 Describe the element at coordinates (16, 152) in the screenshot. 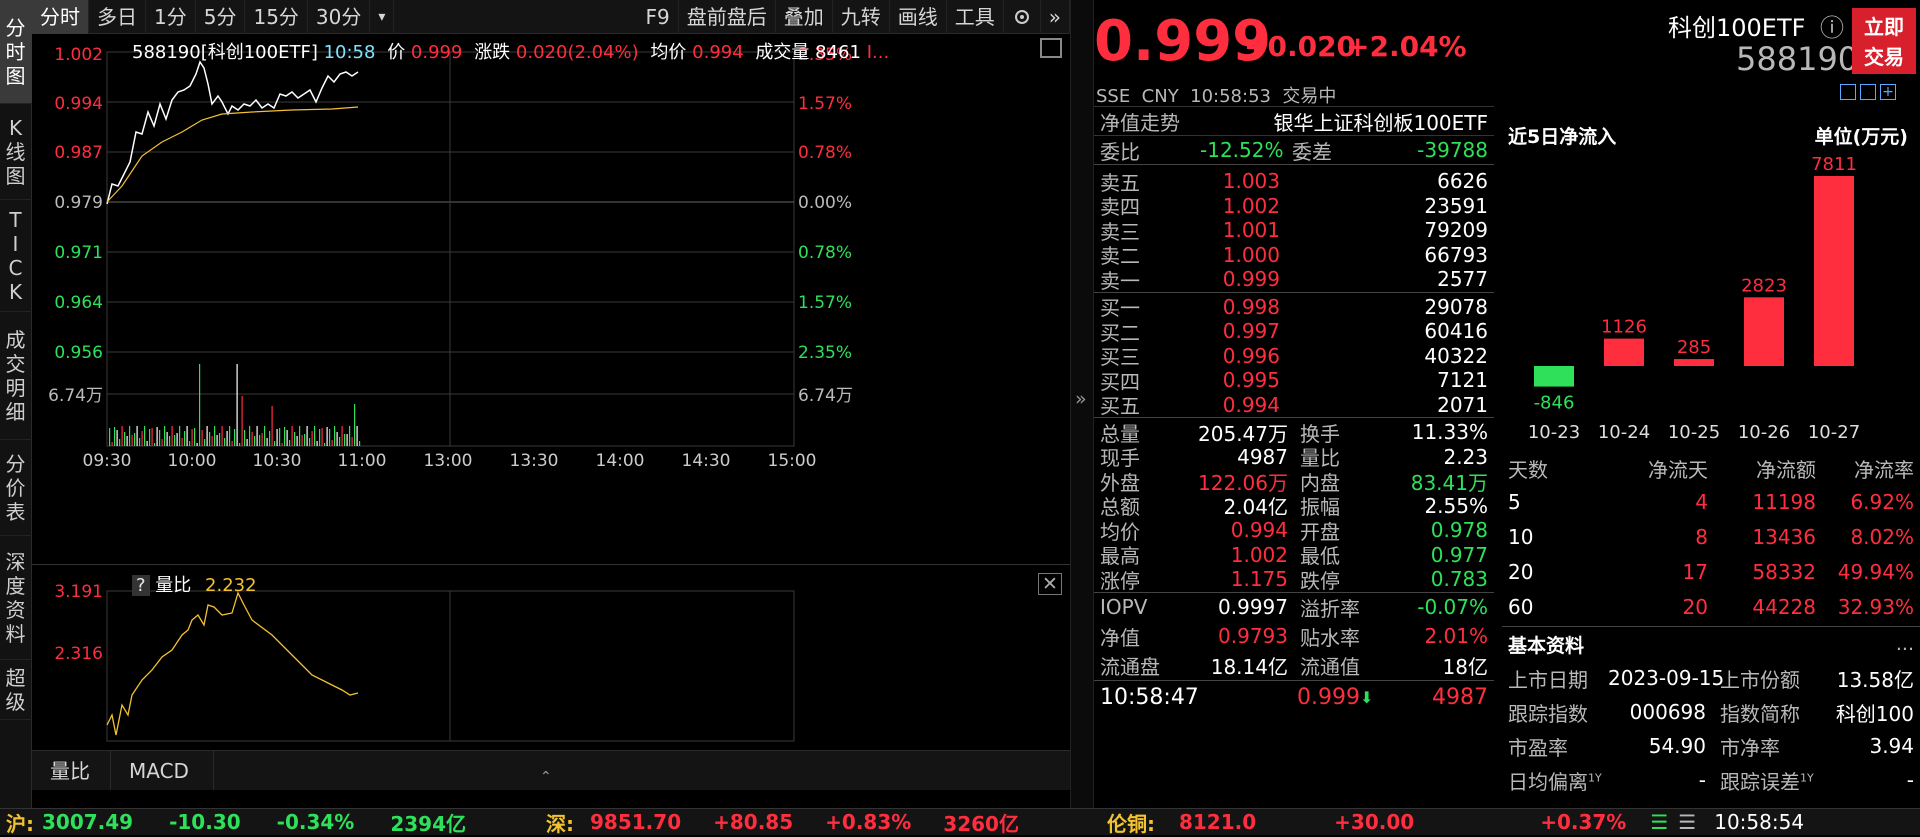

I see `sidebar-item-kline: K线图` at that location.